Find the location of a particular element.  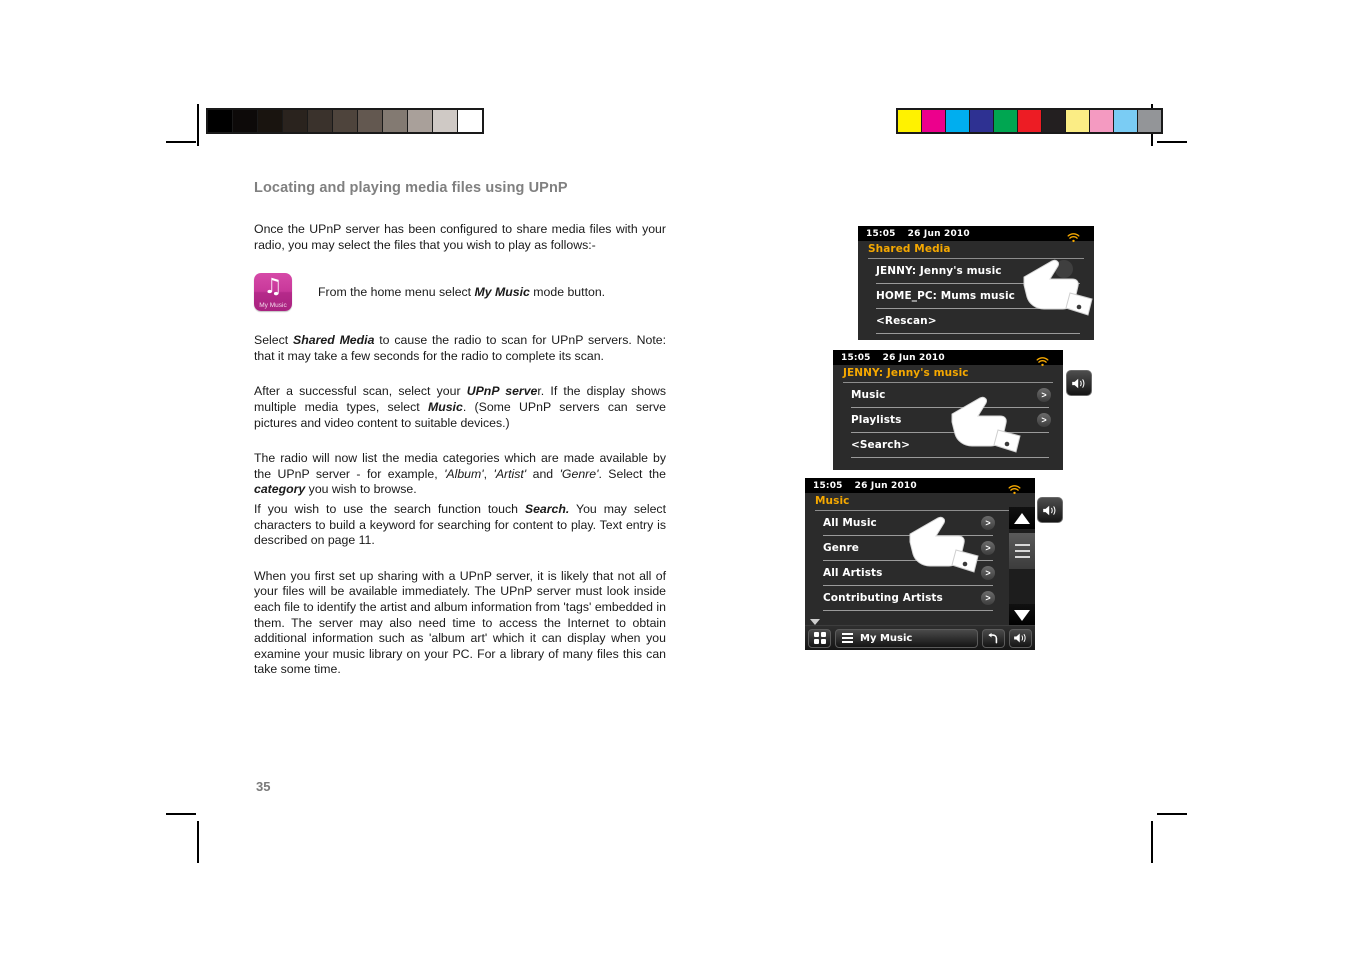

menu-list: Music > Playlists > <Search> is located at coordinates (948, 420).